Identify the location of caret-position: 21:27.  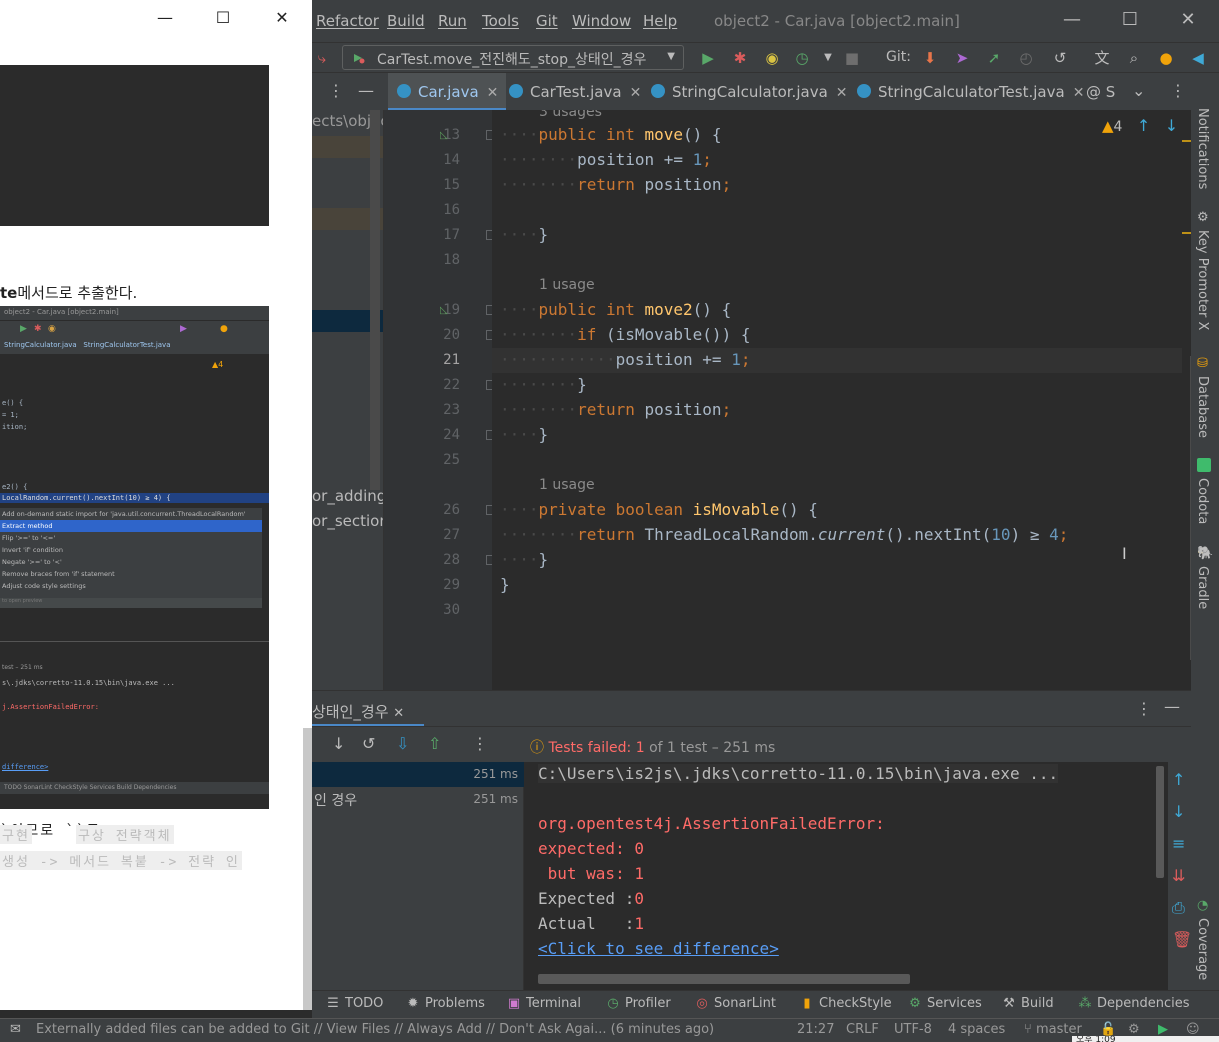
(815, 1029).